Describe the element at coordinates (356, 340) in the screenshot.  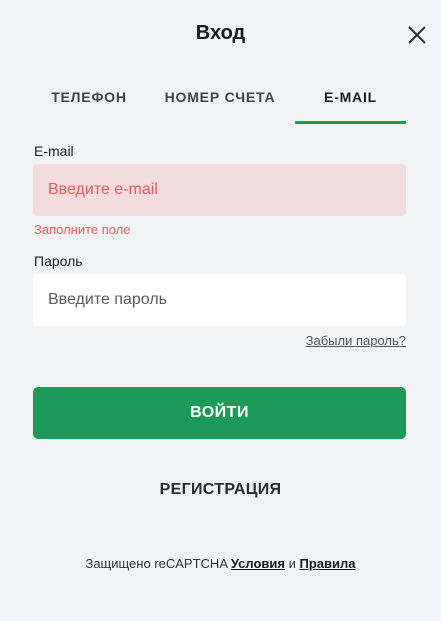
I see `forgot-password-link: Забыли пароль?` at that location.